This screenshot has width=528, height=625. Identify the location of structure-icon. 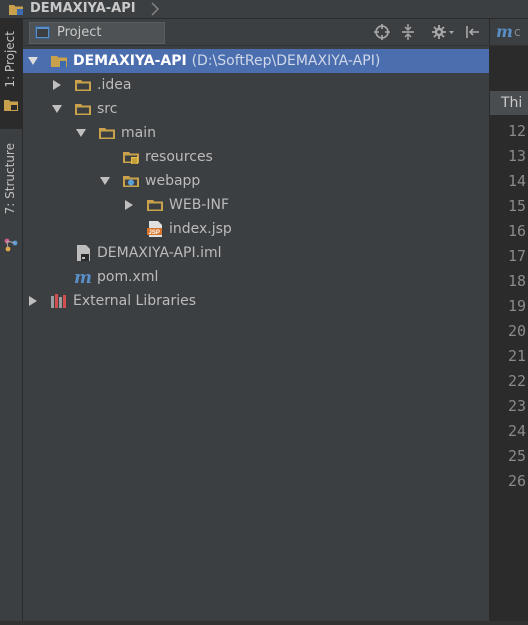
(11, 245).